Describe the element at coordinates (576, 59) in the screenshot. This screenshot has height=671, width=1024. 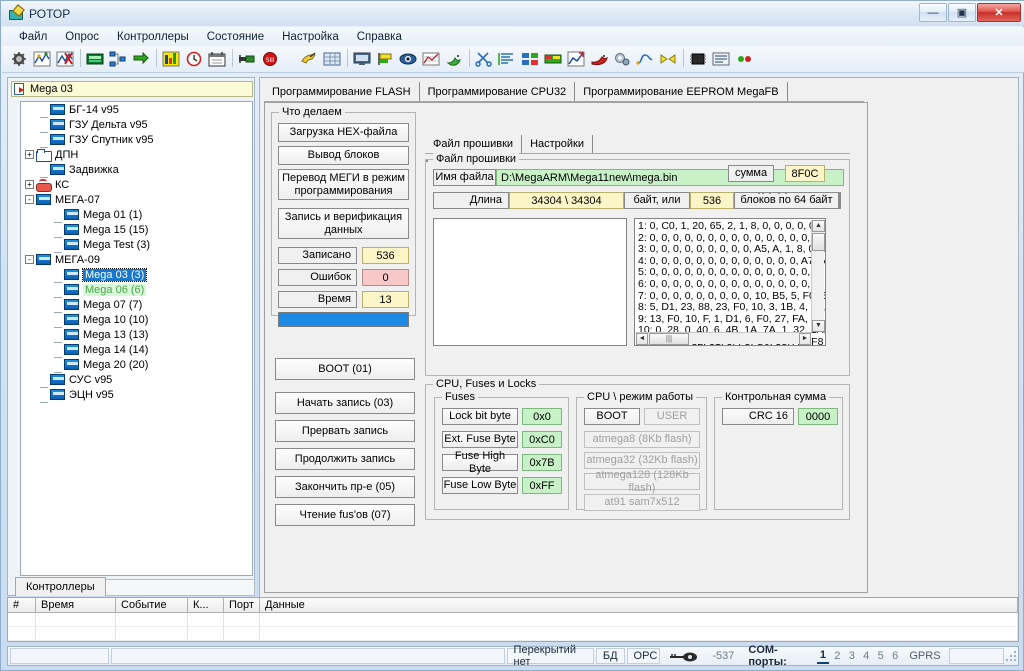
I see `trend-chart-icon` at that location.